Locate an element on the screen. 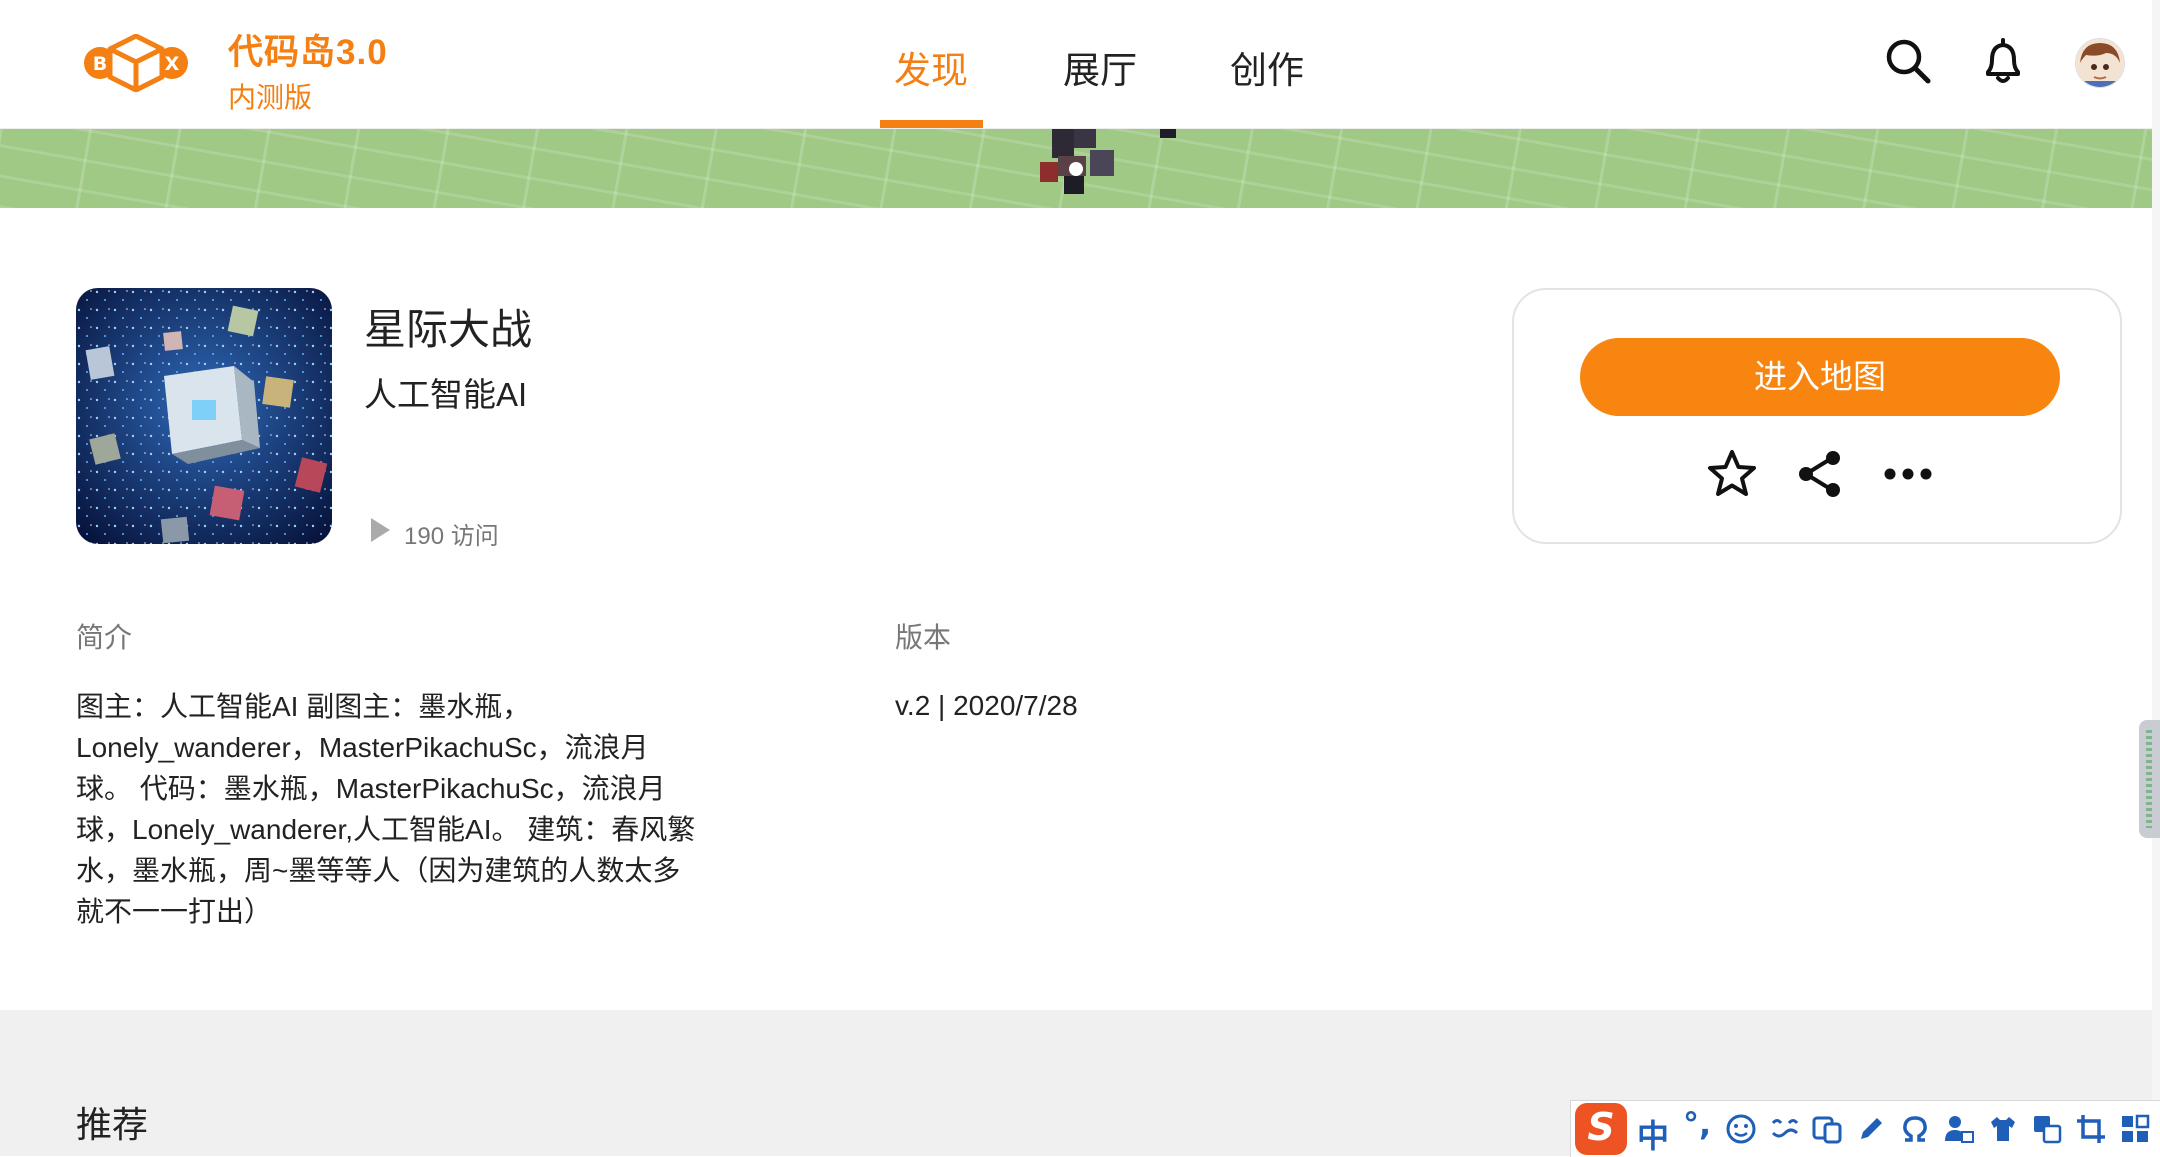 This screenshot has height=1157, width=2160. share-icon is located at coordinates (1820, 474).